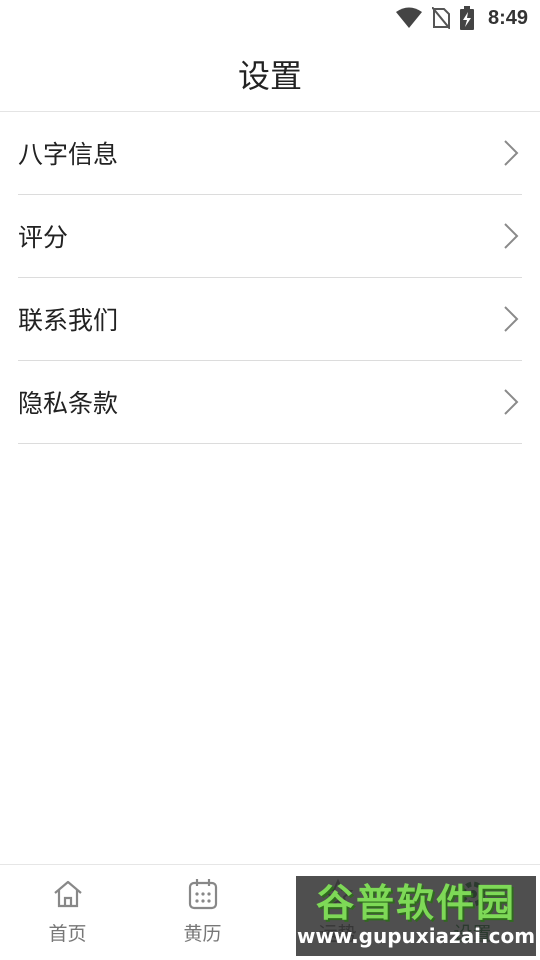 The height and width of the screenshot is (960, 540). Describe the element at coordinates (67, 912) in the screenshot. I see `tab-home: 首页` at that location.